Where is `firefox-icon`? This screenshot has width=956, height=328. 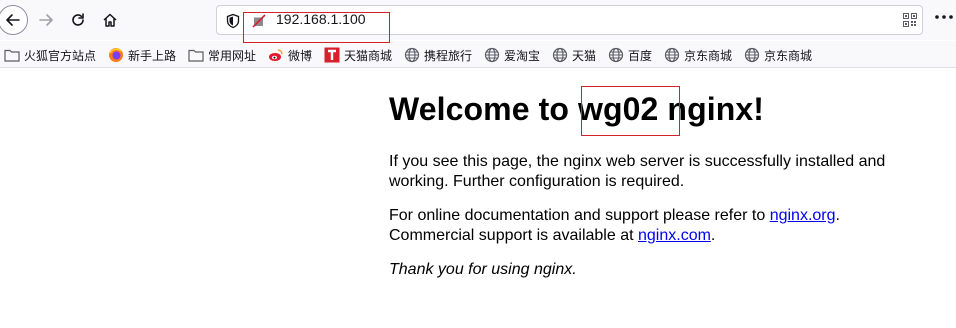 firefox-icon is located at coordinates (116, 55).